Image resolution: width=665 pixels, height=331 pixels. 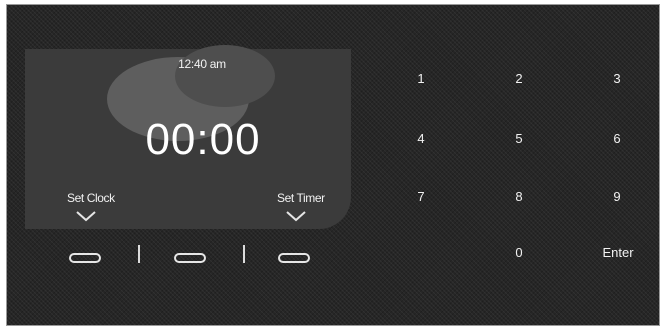 What do you see at coordinates (91, 198) in the screenshot?
I see `set-clock-label: Set Clock` at bounding box center [91, 198].